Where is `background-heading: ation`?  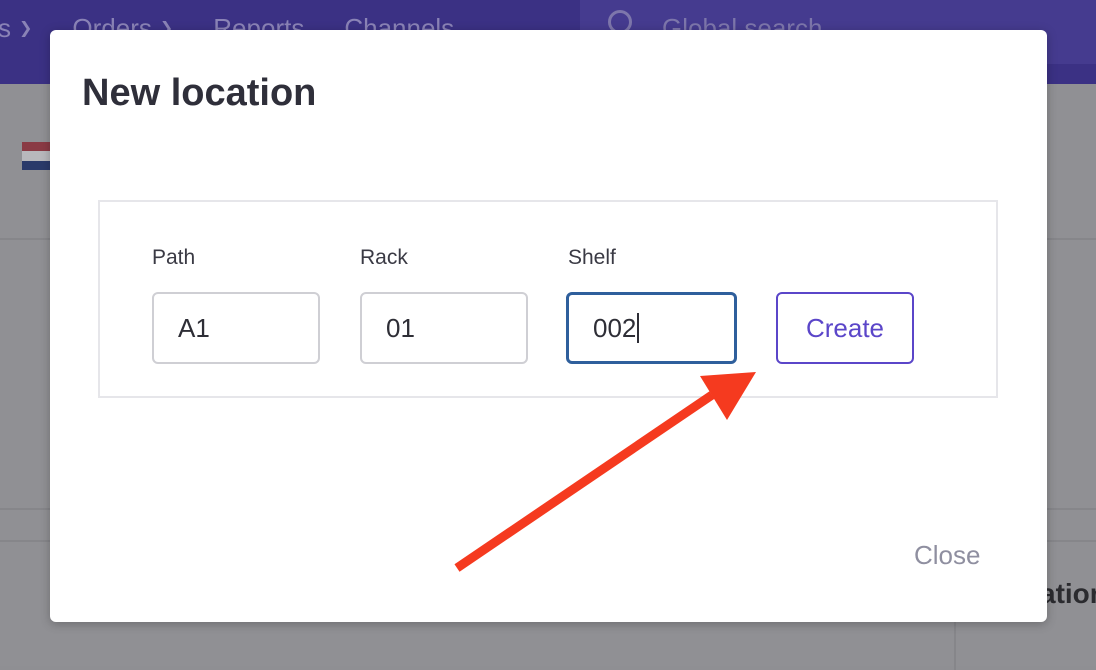
background-heading: ation is located at coordinates (1068, 594).